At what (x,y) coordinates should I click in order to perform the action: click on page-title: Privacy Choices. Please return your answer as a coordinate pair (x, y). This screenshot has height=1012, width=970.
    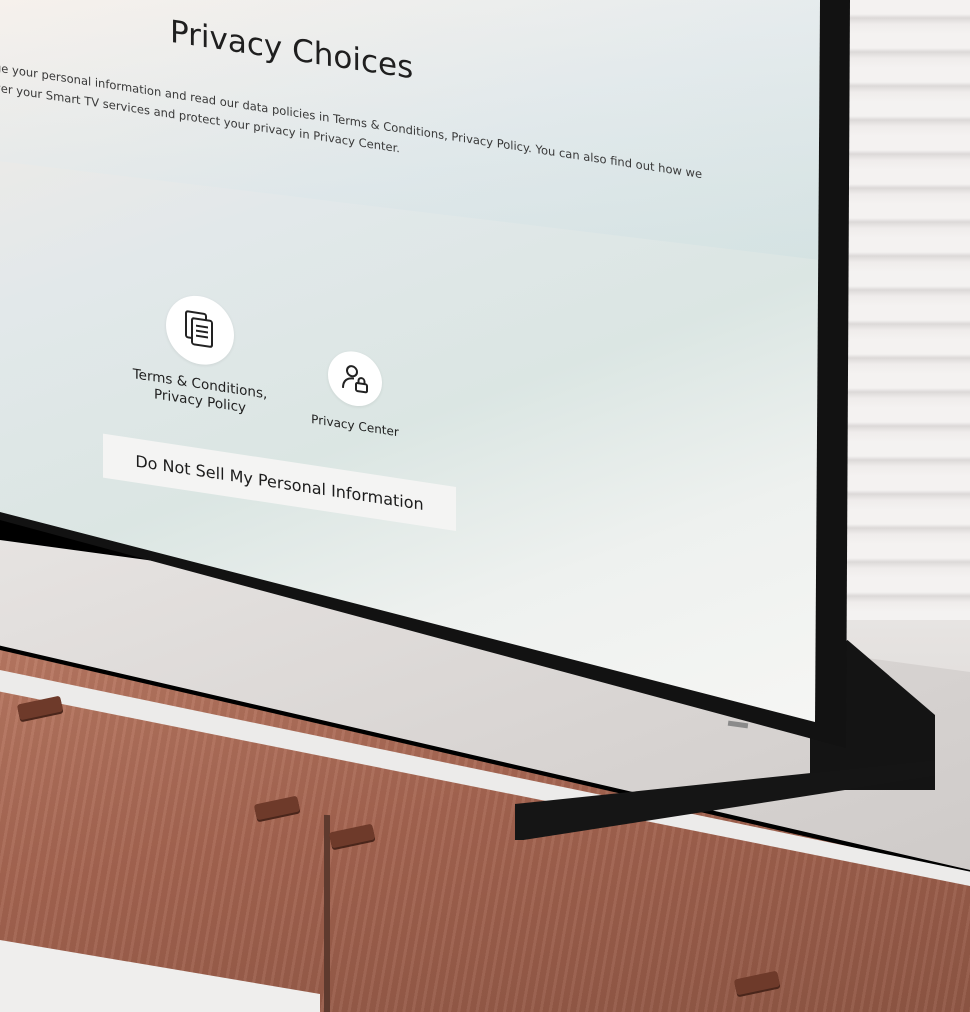
    Looking at the image, I should click on (292, 50).